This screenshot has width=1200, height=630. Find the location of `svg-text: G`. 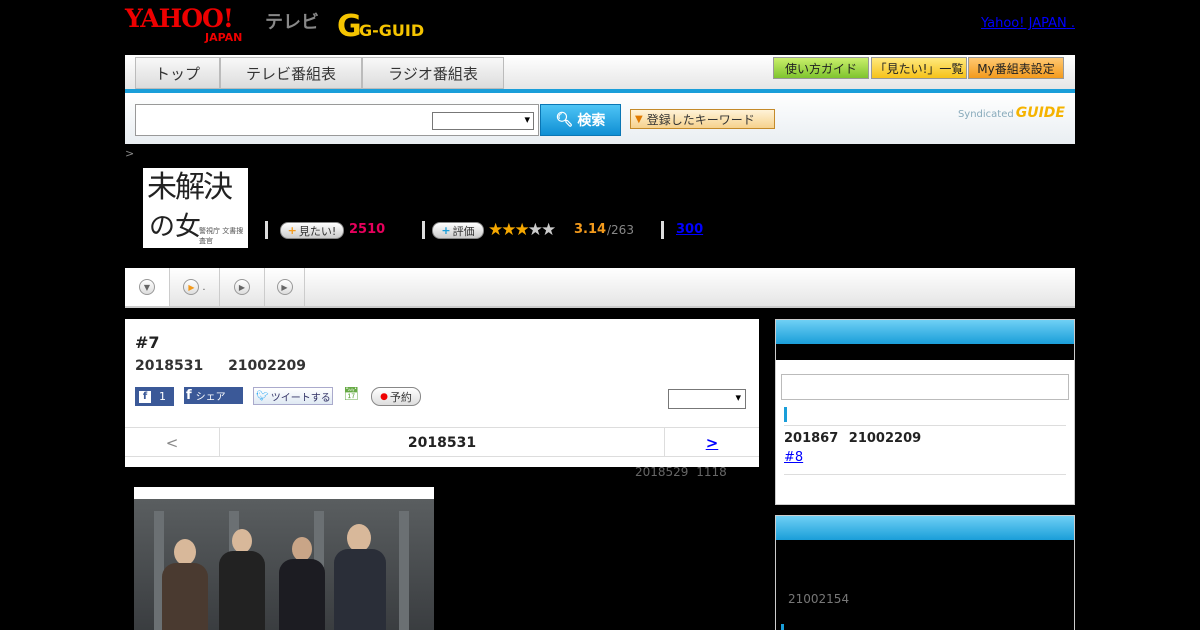

svg-text: G is located at coordinates (349, 24).